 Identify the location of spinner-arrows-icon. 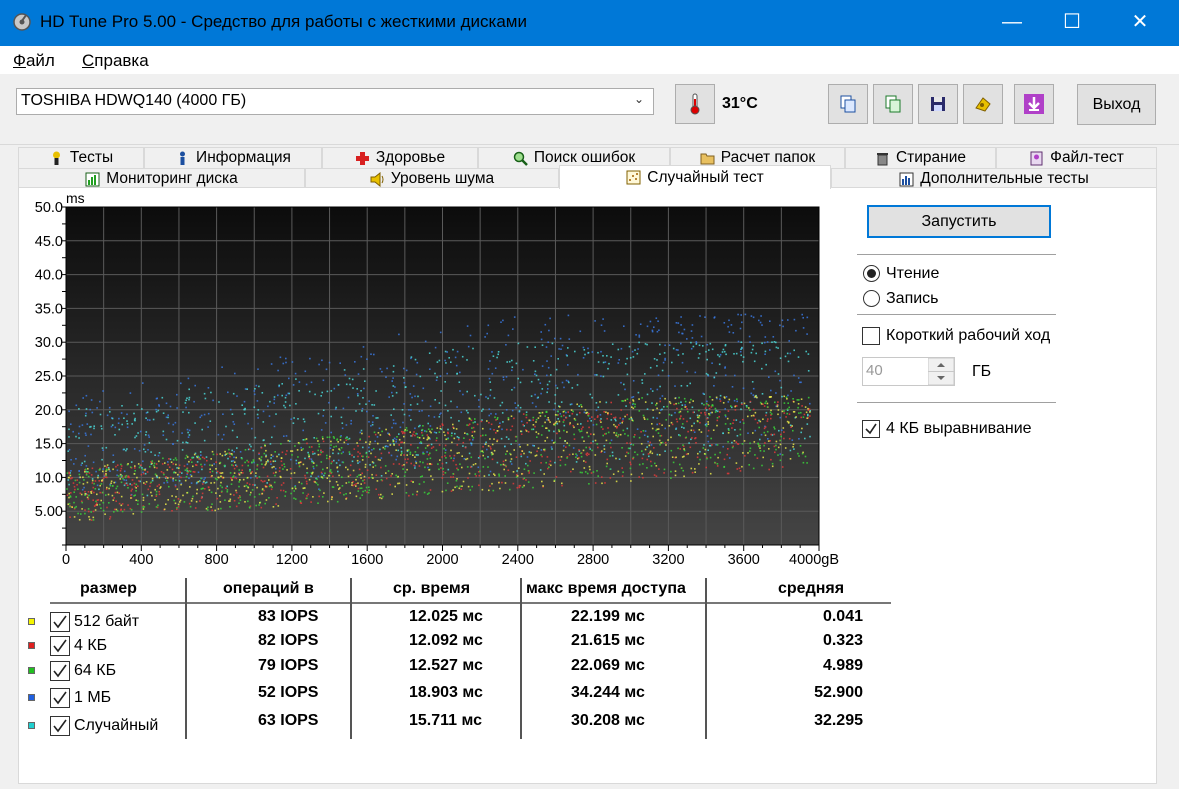
(941, 371).